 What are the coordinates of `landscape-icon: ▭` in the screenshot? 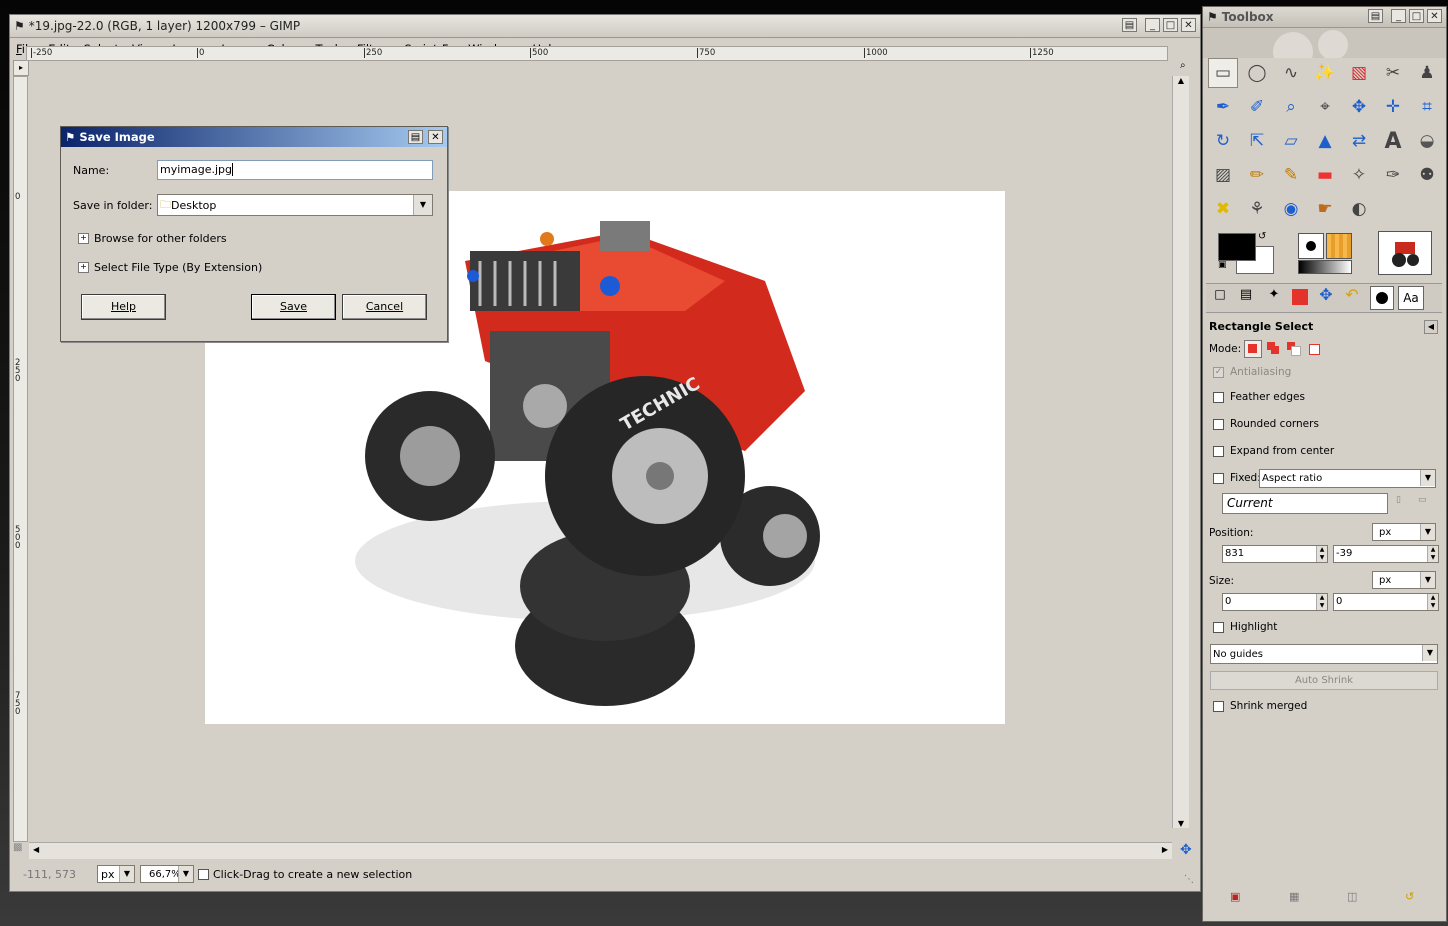 It's located at (1427, 503).